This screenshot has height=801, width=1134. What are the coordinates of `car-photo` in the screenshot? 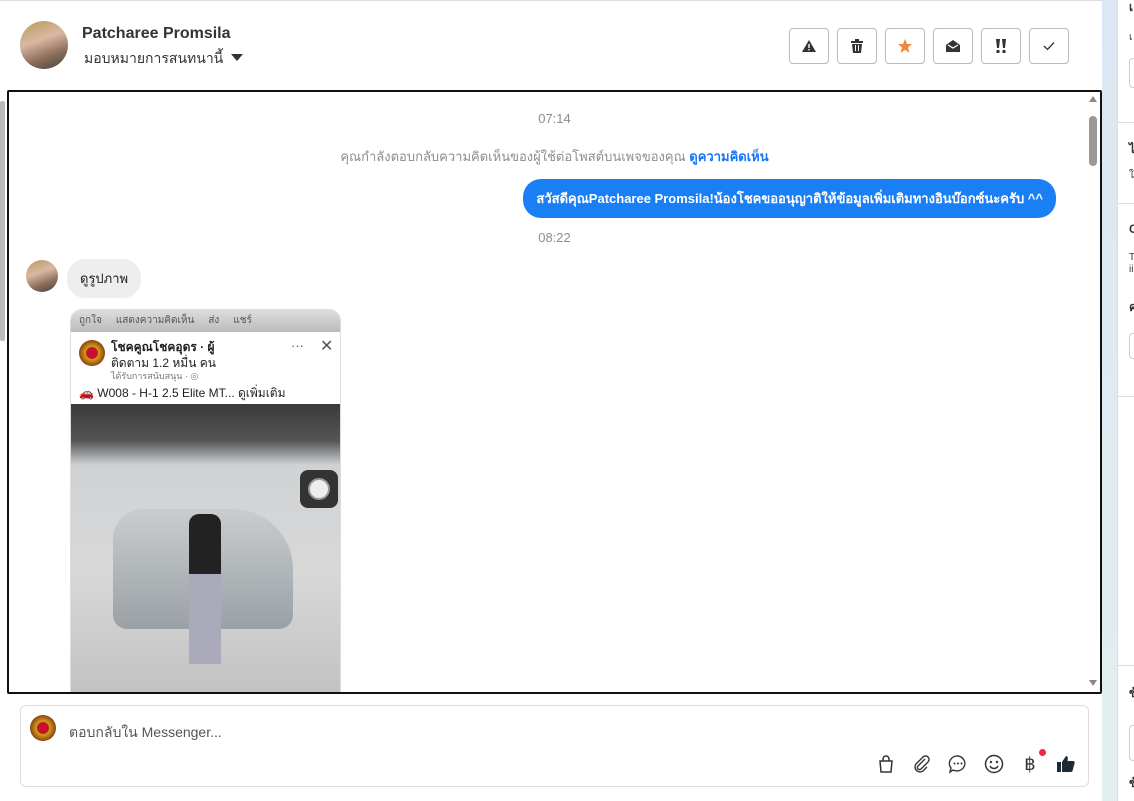 It's located at (205, 548).